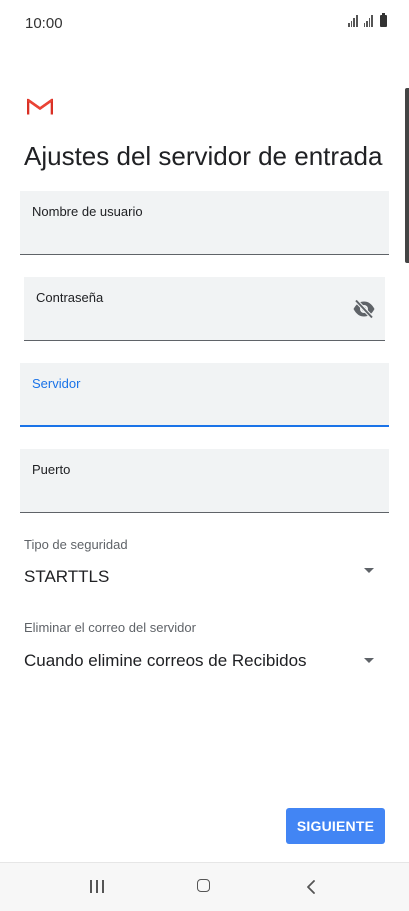 The image size is (409, 911). Describe the element at coordinates (76, 544) in the screenshot. I see `security-type-label: Tipo de seguridad` at that location.